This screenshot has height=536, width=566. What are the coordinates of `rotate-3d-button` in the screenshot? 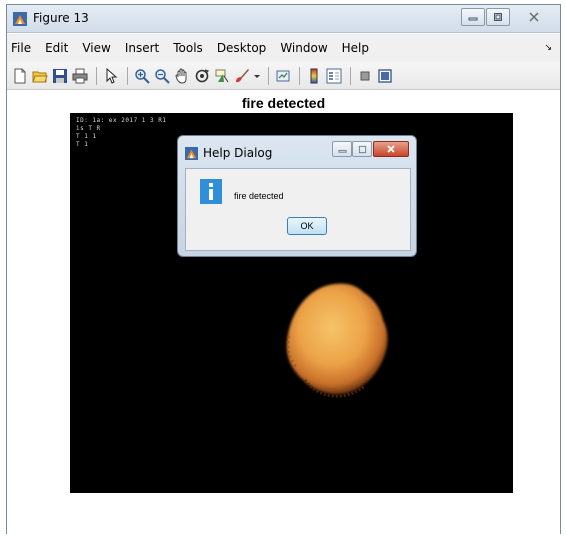 It's located at (202, 76).